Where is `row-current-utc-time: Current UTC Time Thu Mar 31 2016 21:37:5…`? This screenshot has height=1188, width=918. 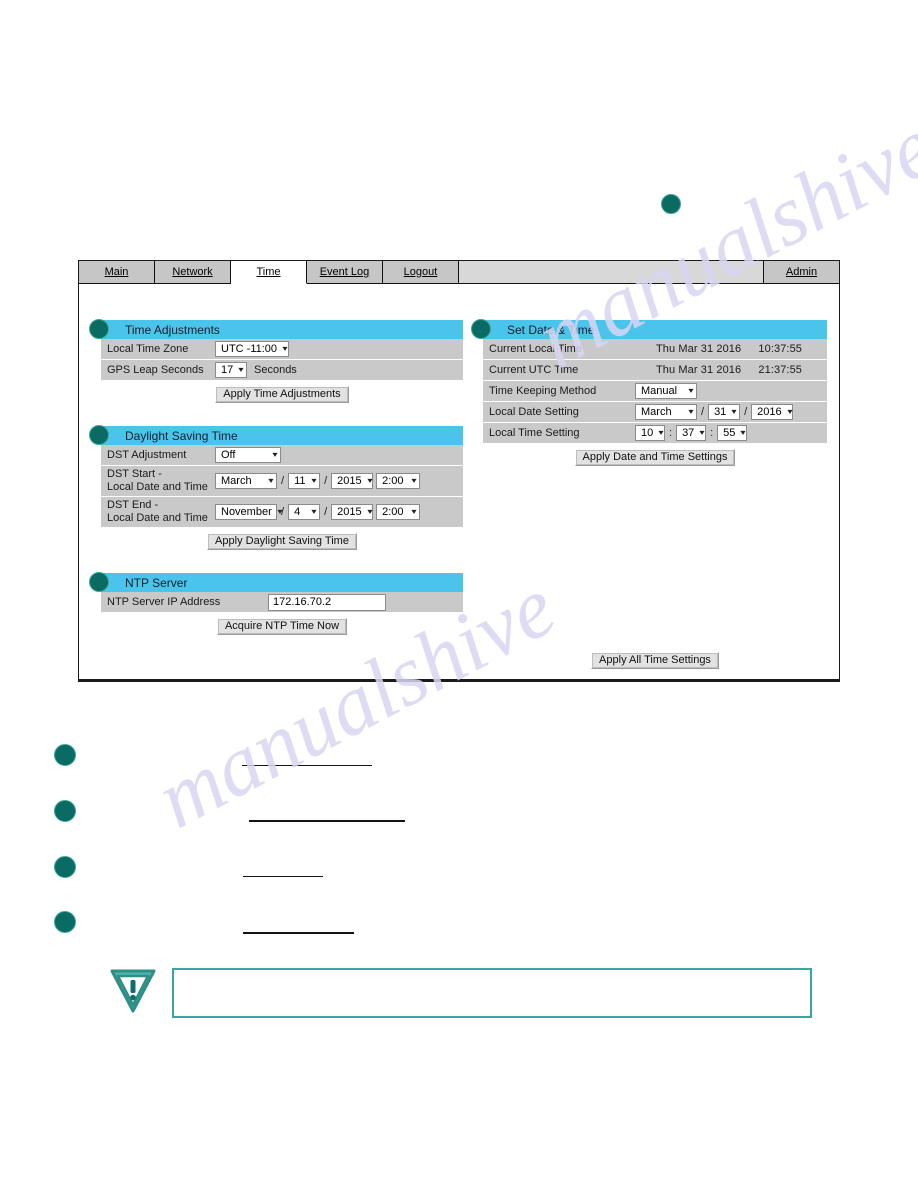 row-current-utc-time: Current UTC Time Thu Mar 31 2016 21:37:5… is located at coordinates (655, 370).